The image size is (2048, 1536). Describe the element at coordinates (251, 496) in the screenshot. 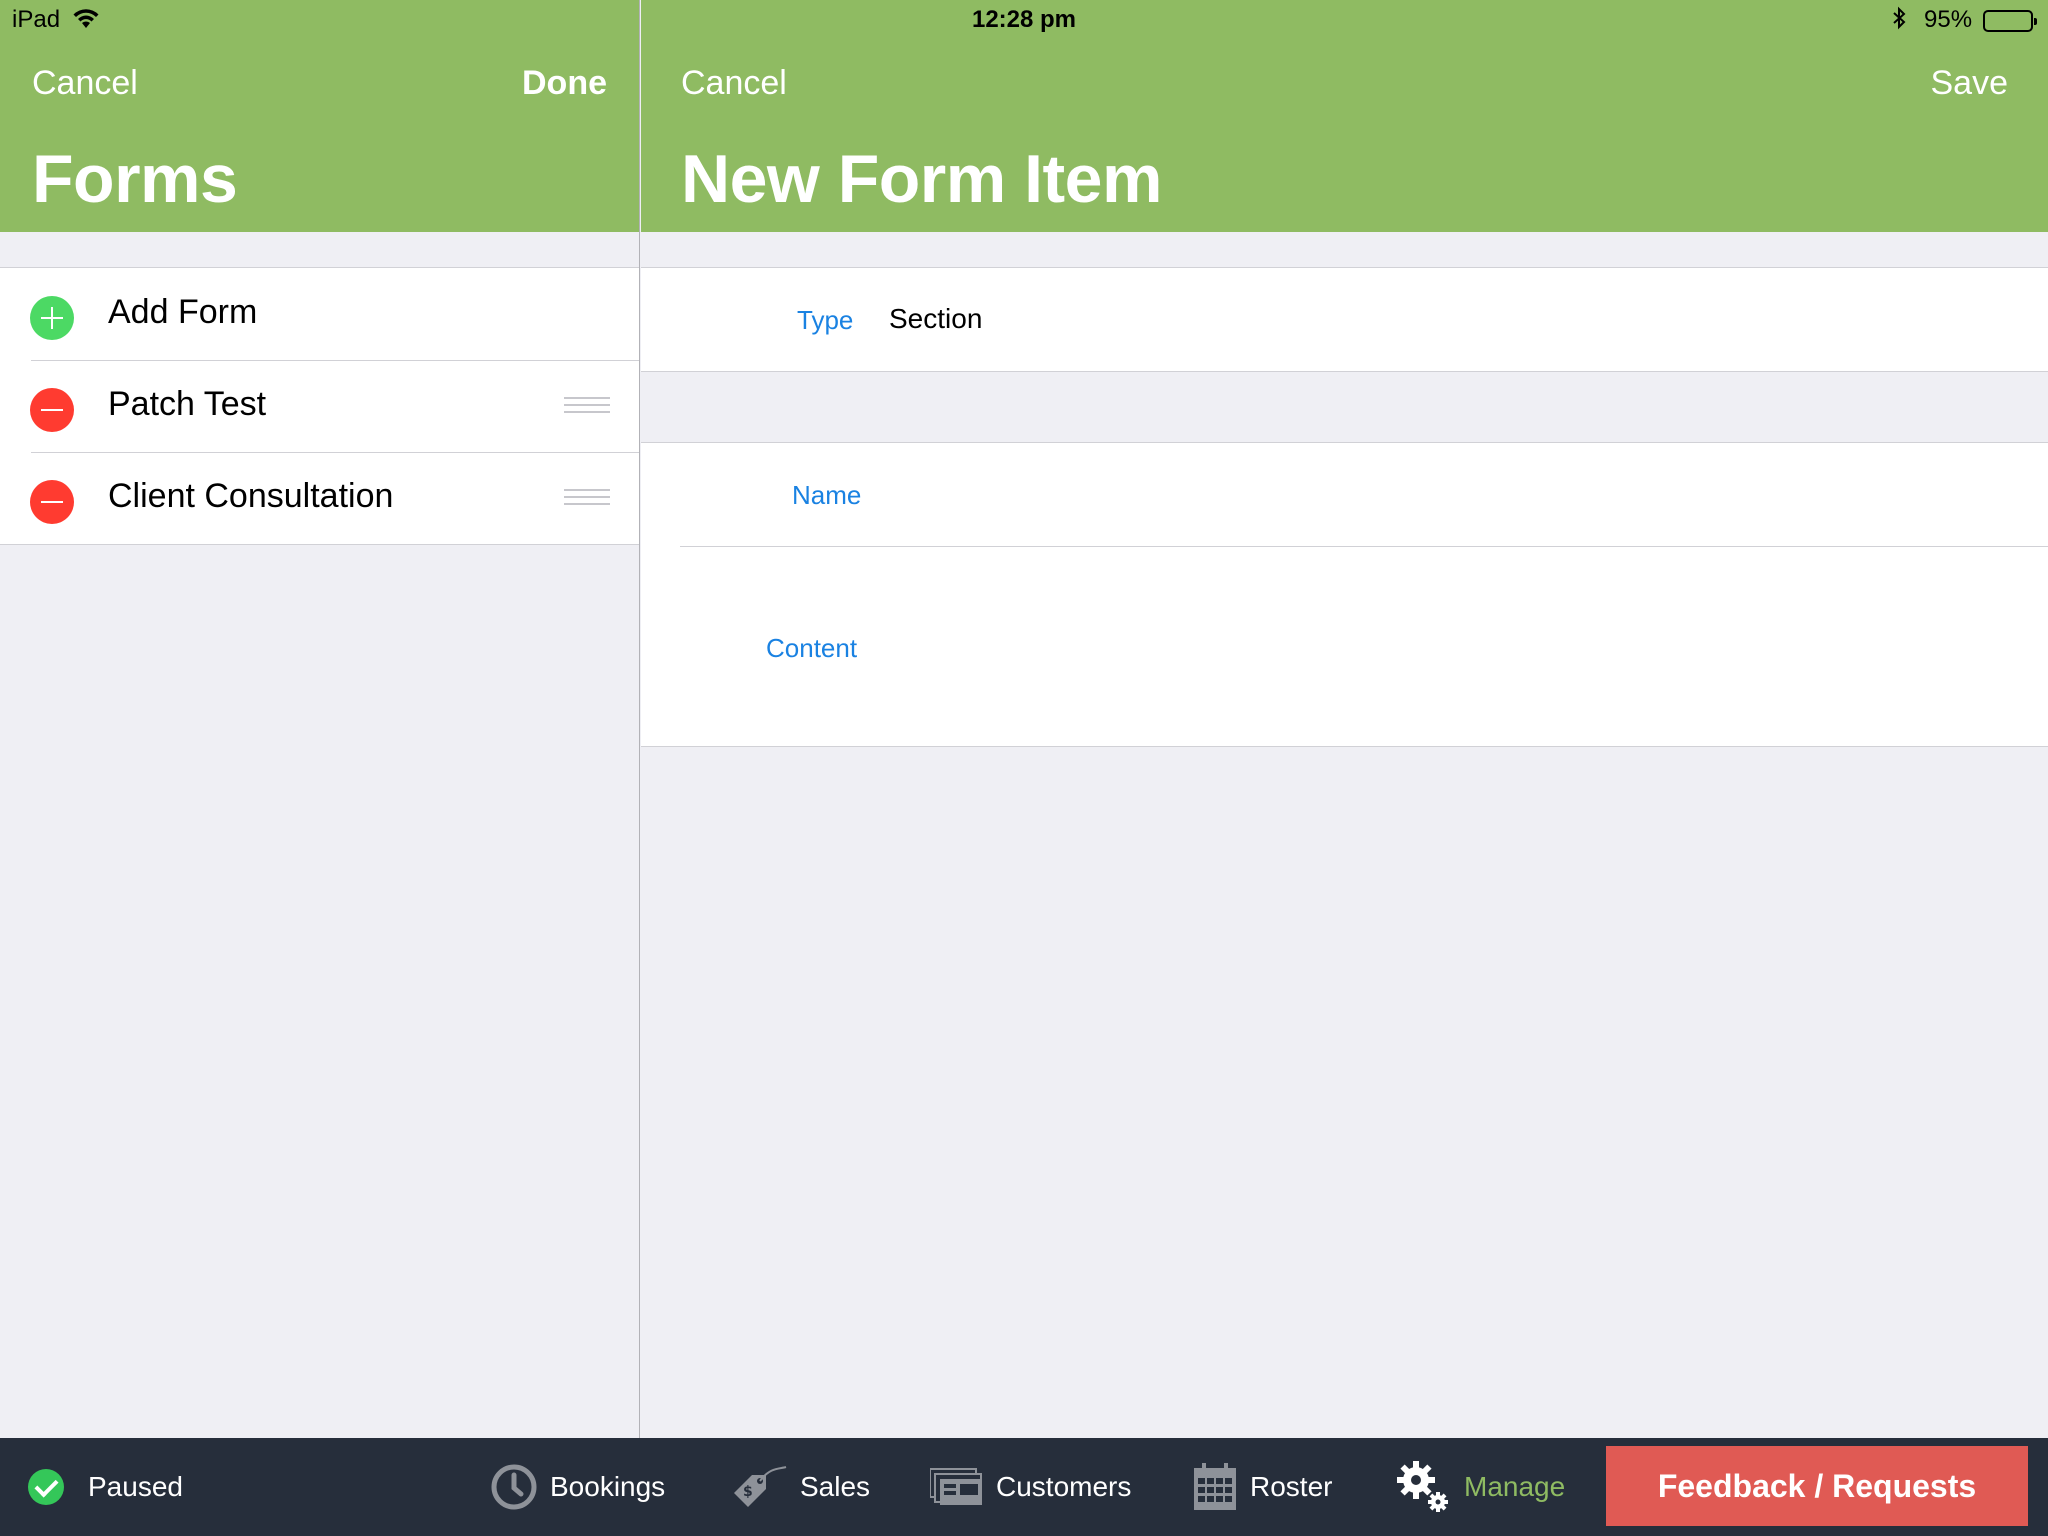

I see `list-item-label: Client Consultation` at that location.